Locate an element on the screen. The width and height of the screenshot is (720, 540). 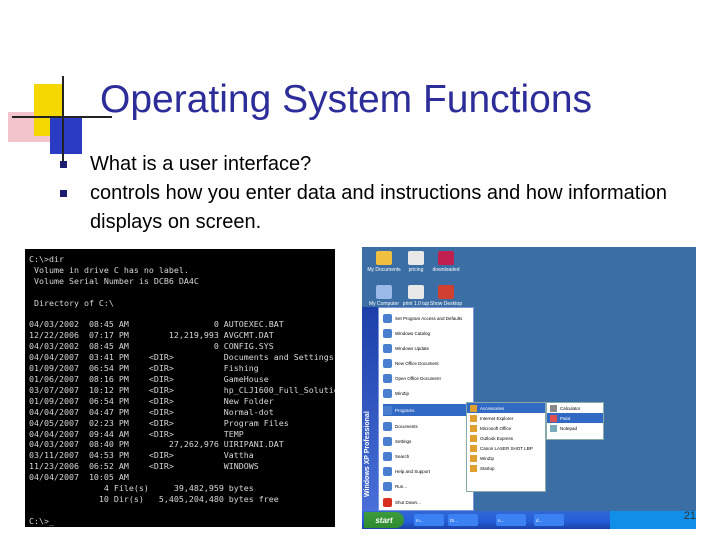
submenu-item-label: Startup is located at coordinates (487, 468).